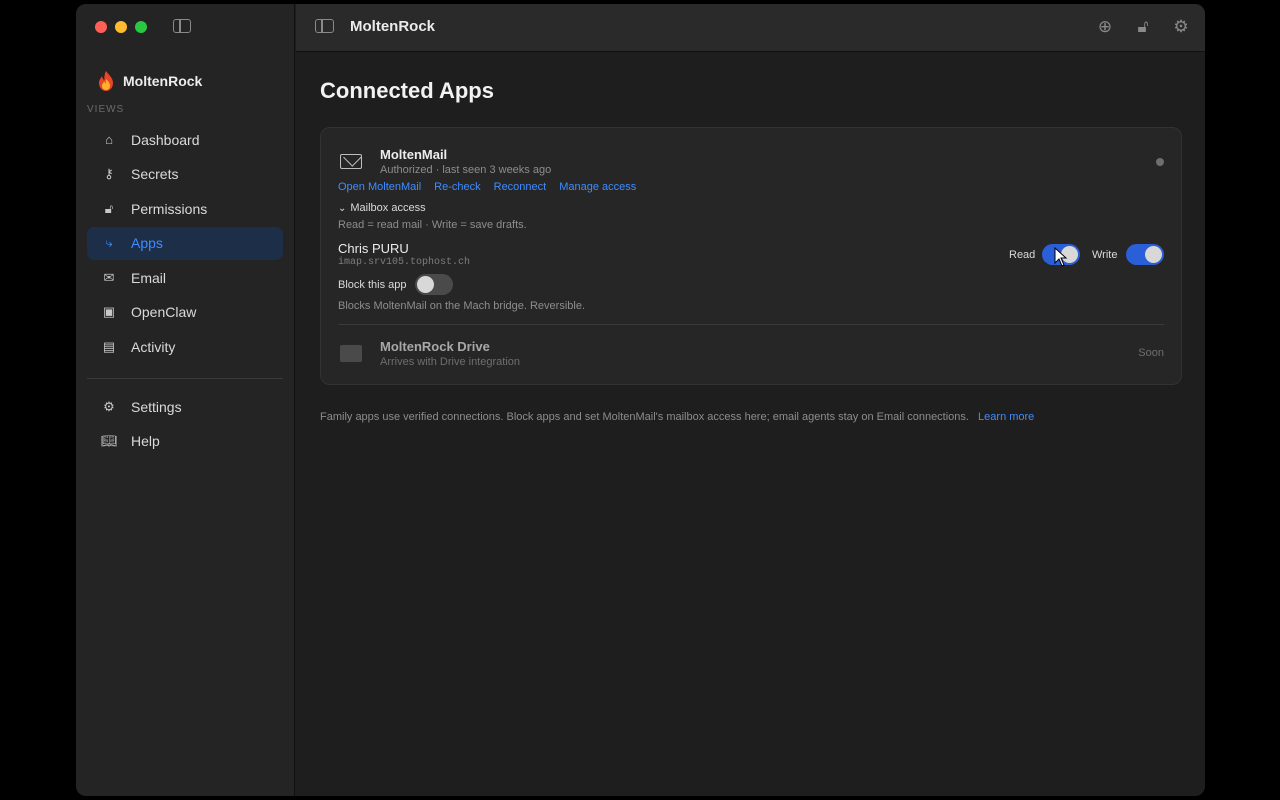 This screenshot has width=1280, height=800. What do you see at coordinates (185, 424) in the screenshot?
I see `secondary-nav: ⚙ Settings 📖︎ Help` at bounding box center [185, 424].